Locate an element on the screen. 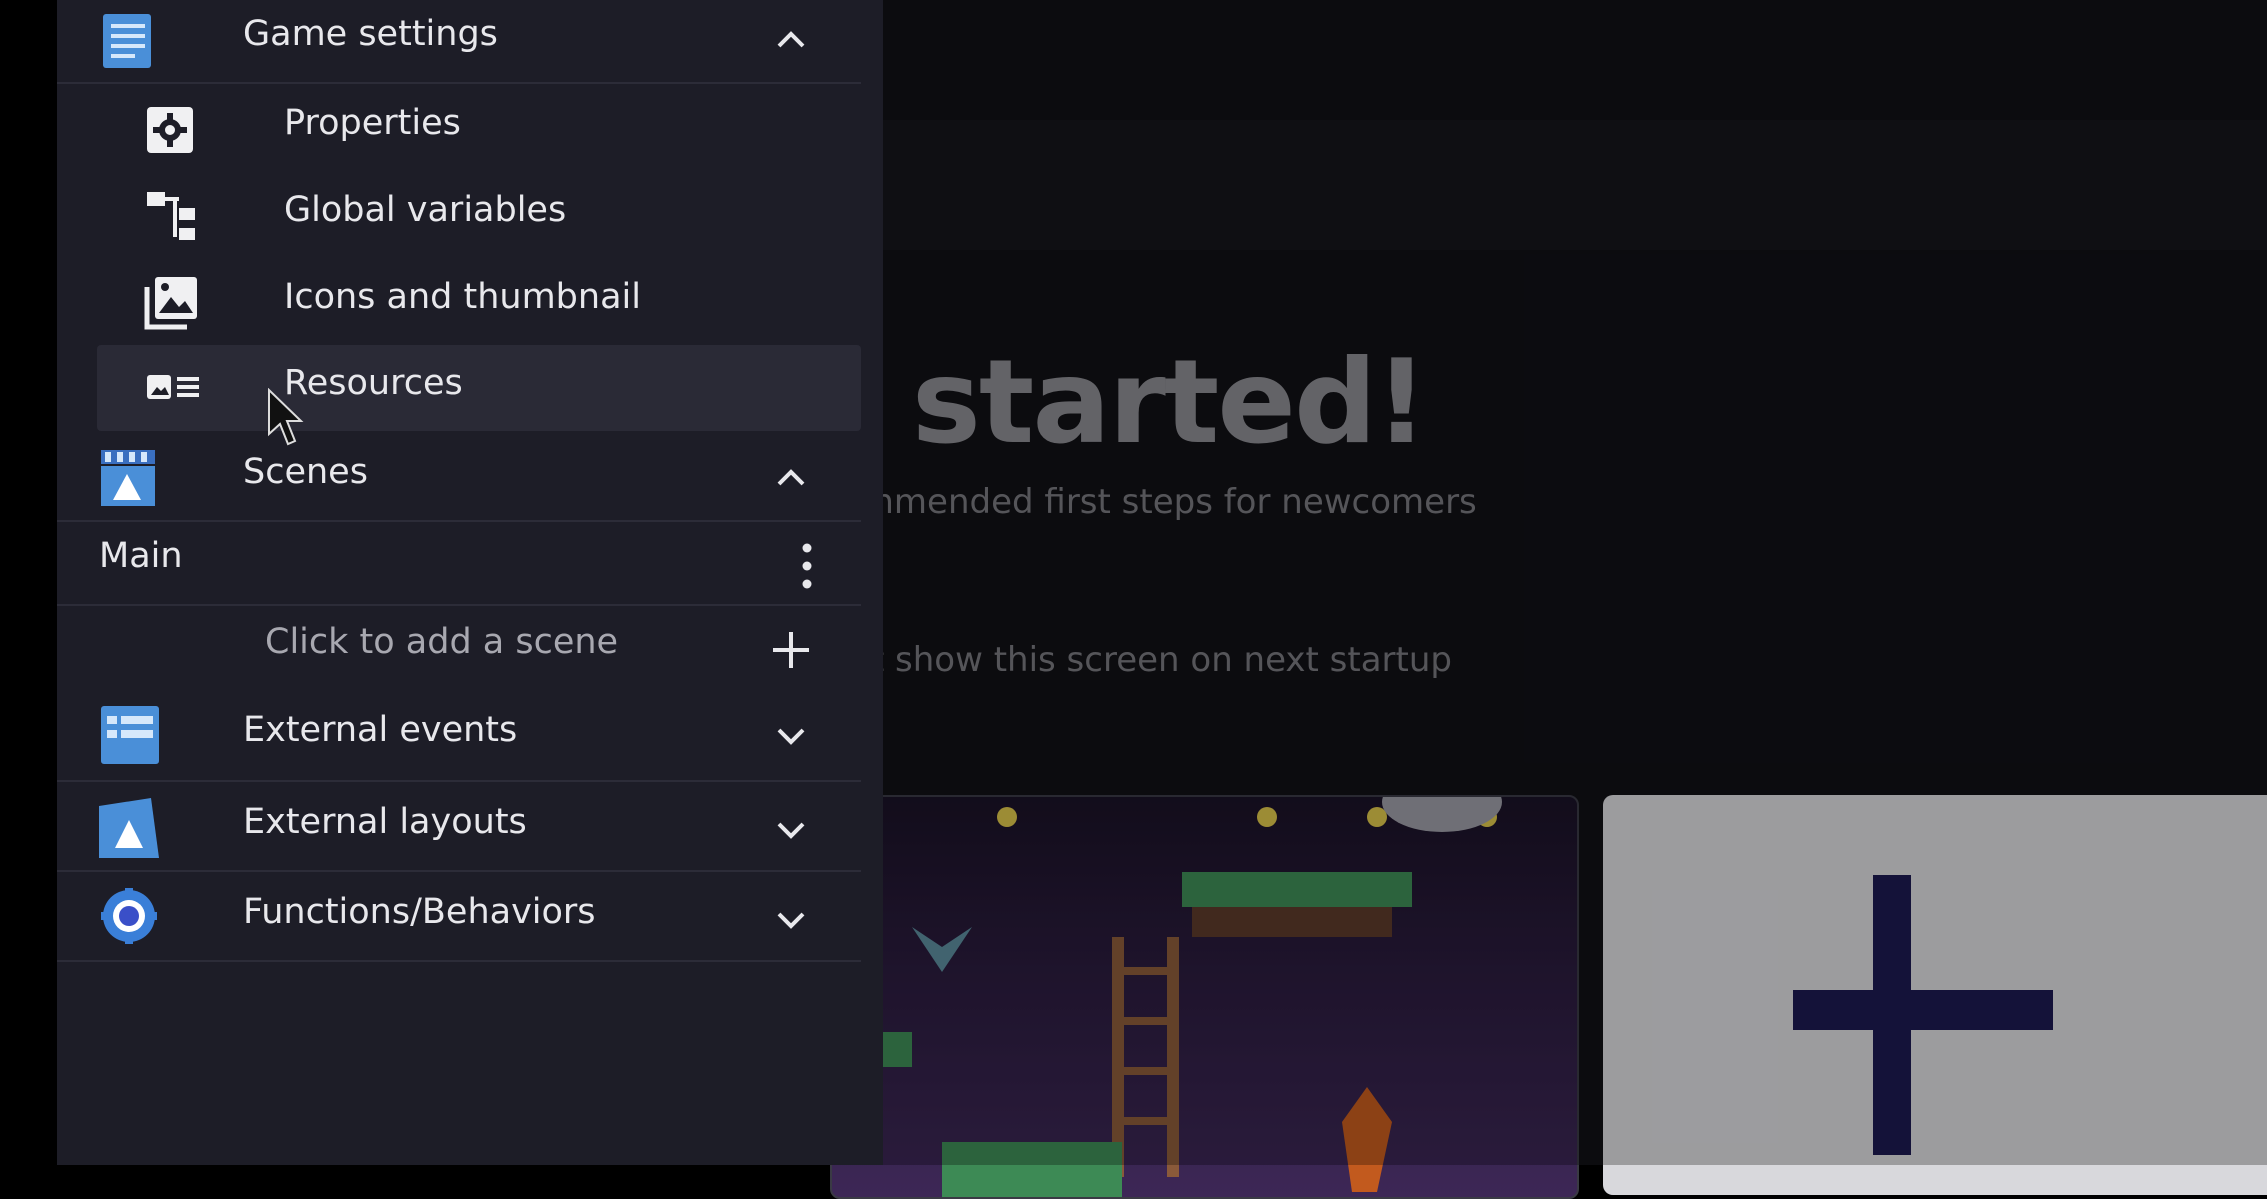  sidebar-item-properties: Properties is located at coordinates (459, 135).